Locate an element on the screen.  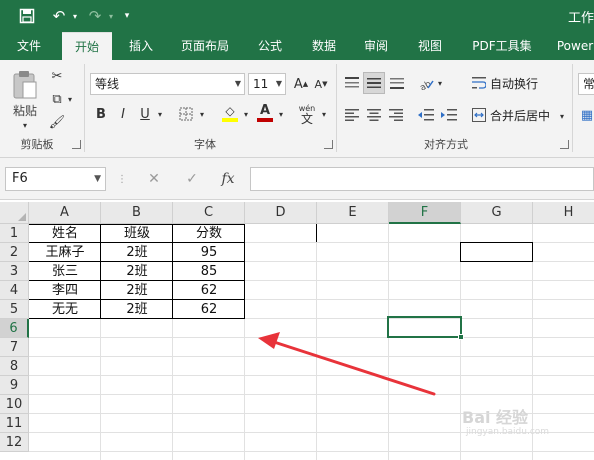
cut-icon: ✂ is located at coordinates (57, 76).